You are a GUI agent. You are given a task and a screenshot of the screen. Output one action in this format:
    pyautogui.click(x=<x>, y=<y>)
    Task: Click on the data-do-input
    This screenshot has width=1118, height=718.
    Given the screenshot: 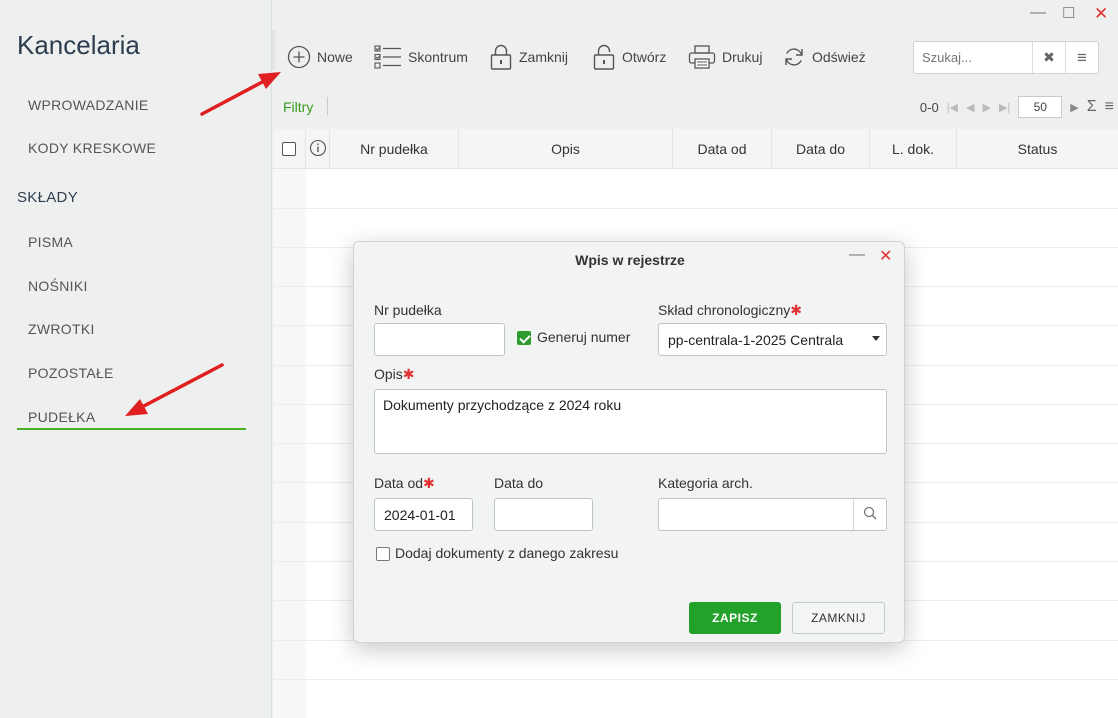 What is the action you would take?
    pyautogui.click(x=543, y=514)
    